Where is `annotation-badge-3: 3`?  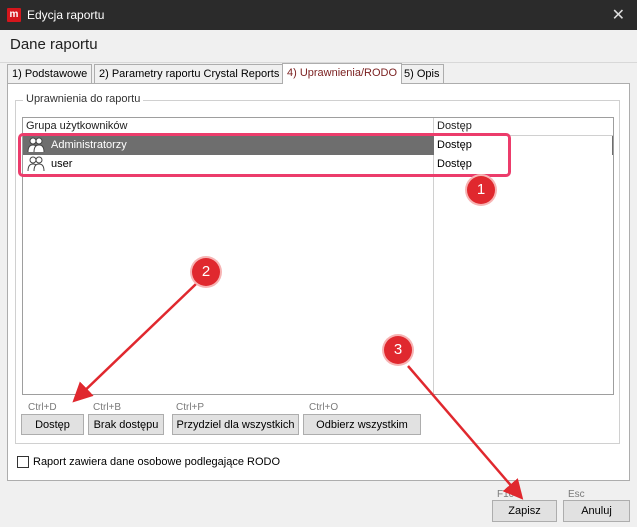 annotation-badge-3: 3 is located at coordinates (398, 350).